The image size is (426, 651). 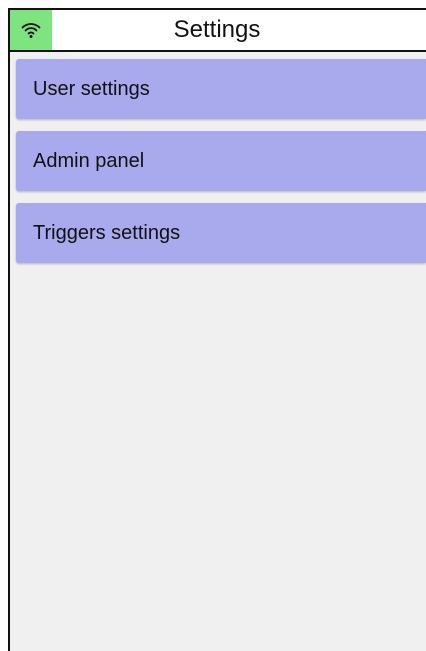 I want to click on wifi-status, so click(x=31, y=30).